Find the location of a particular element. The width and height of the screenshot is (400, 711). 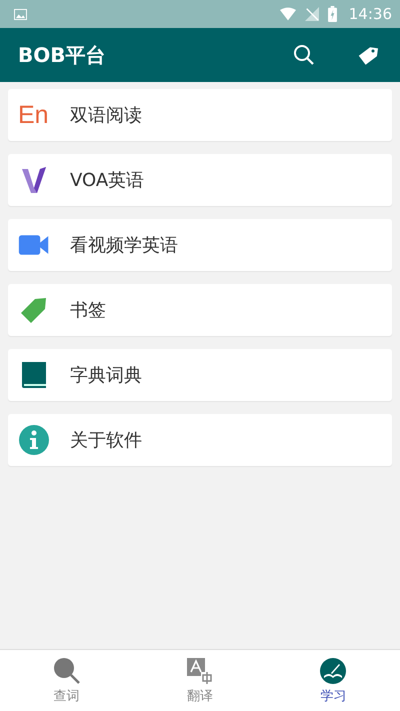

nav-tab: 学习 is located at coordinates (333, 680).